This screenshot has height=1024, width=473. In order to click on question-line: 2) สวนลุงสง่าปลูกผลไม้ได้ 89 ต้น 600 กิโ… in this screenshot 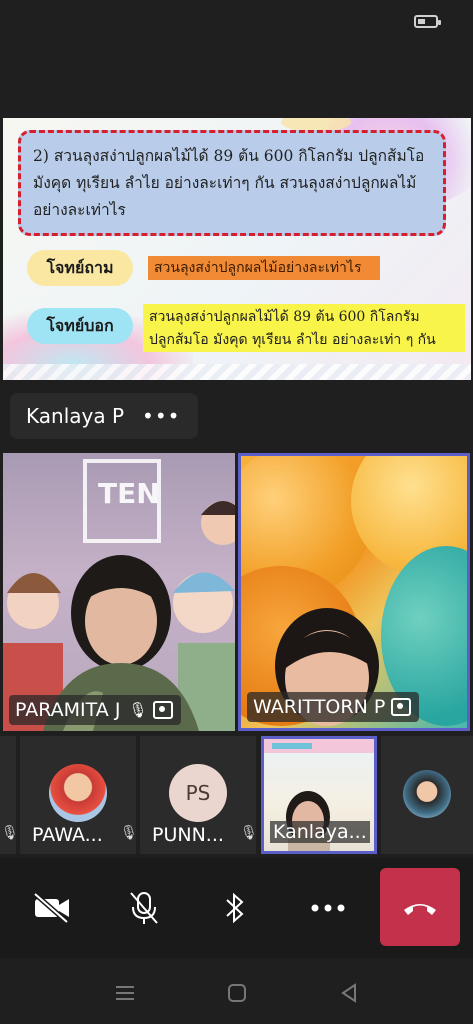, I will do `click(229, 156)`.